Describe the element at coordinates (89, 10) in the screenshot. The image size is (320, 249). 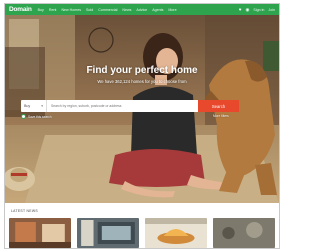
I see `nav-link-sold: Sold` at that location.